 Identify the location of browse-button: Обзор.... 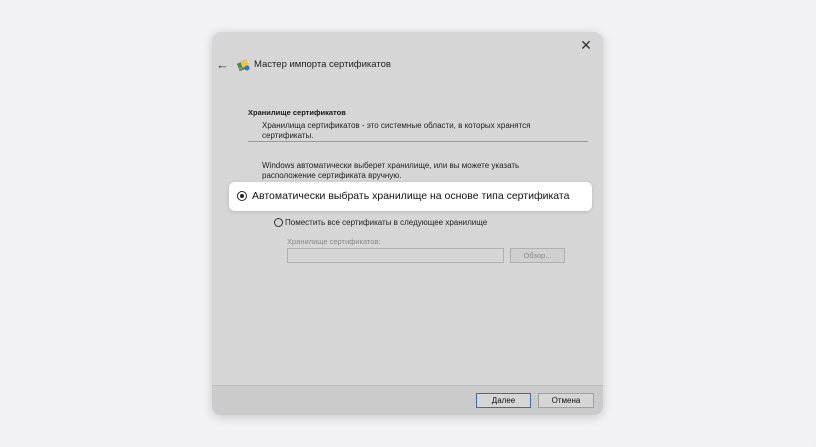
(537, 255).